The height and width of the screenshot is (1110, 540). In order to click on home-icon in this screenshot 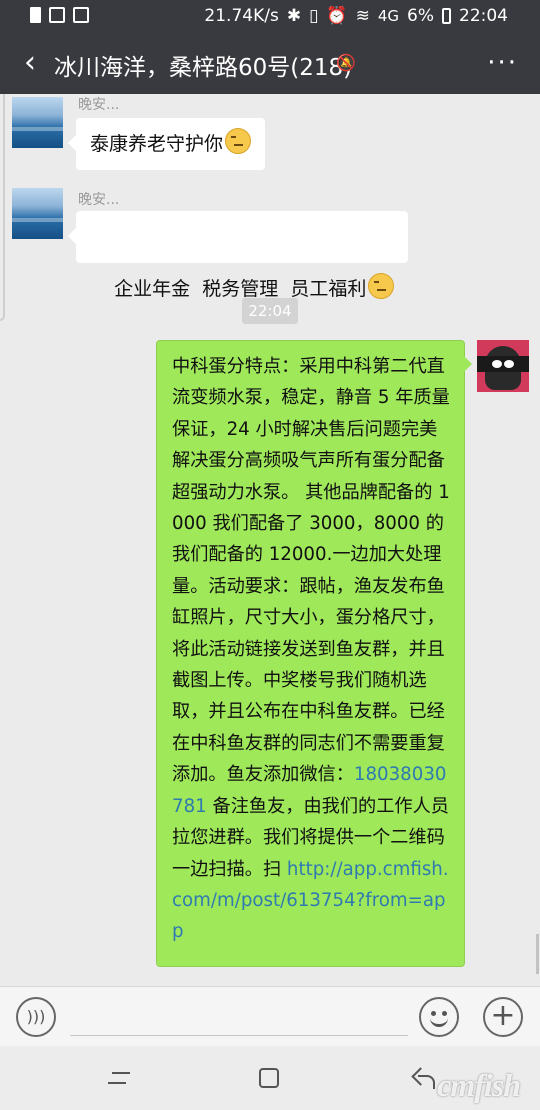, I will do `click(269, 1078)`.